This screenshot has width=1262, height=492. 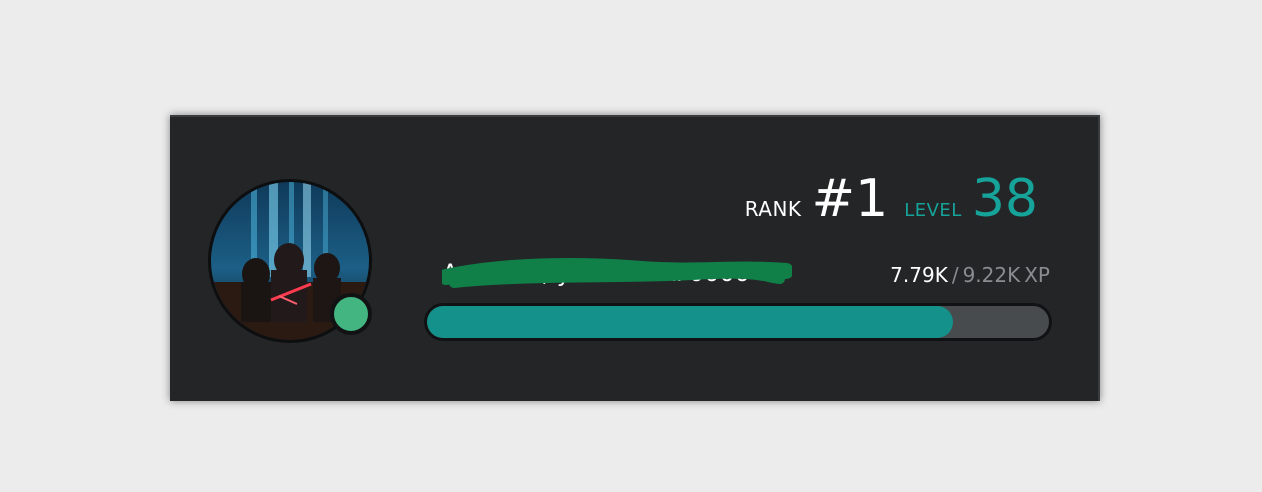 I want to click on xp-progress-bar, so click(x=738, y=322).